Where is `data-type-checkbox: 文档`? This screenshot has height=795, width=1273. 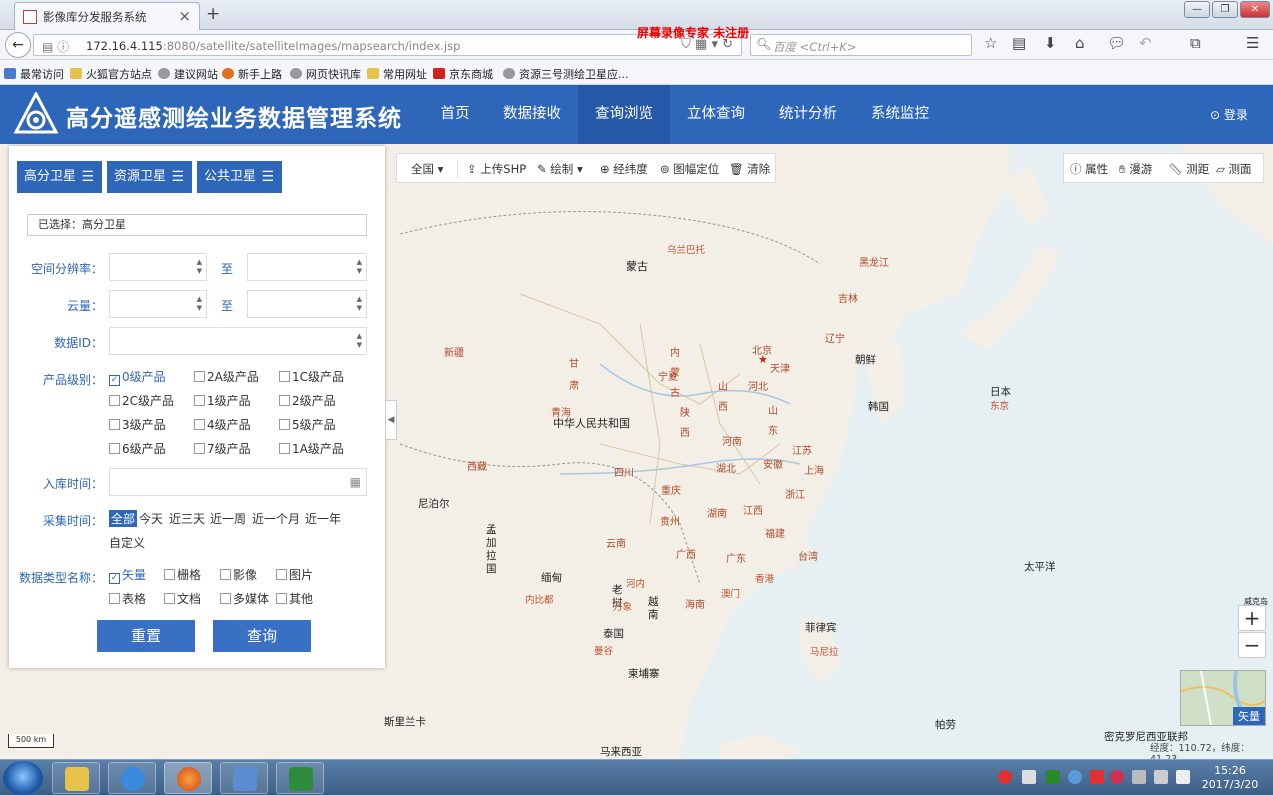
data-type-checkbox: 文档 is located at coordinates (182, 598).